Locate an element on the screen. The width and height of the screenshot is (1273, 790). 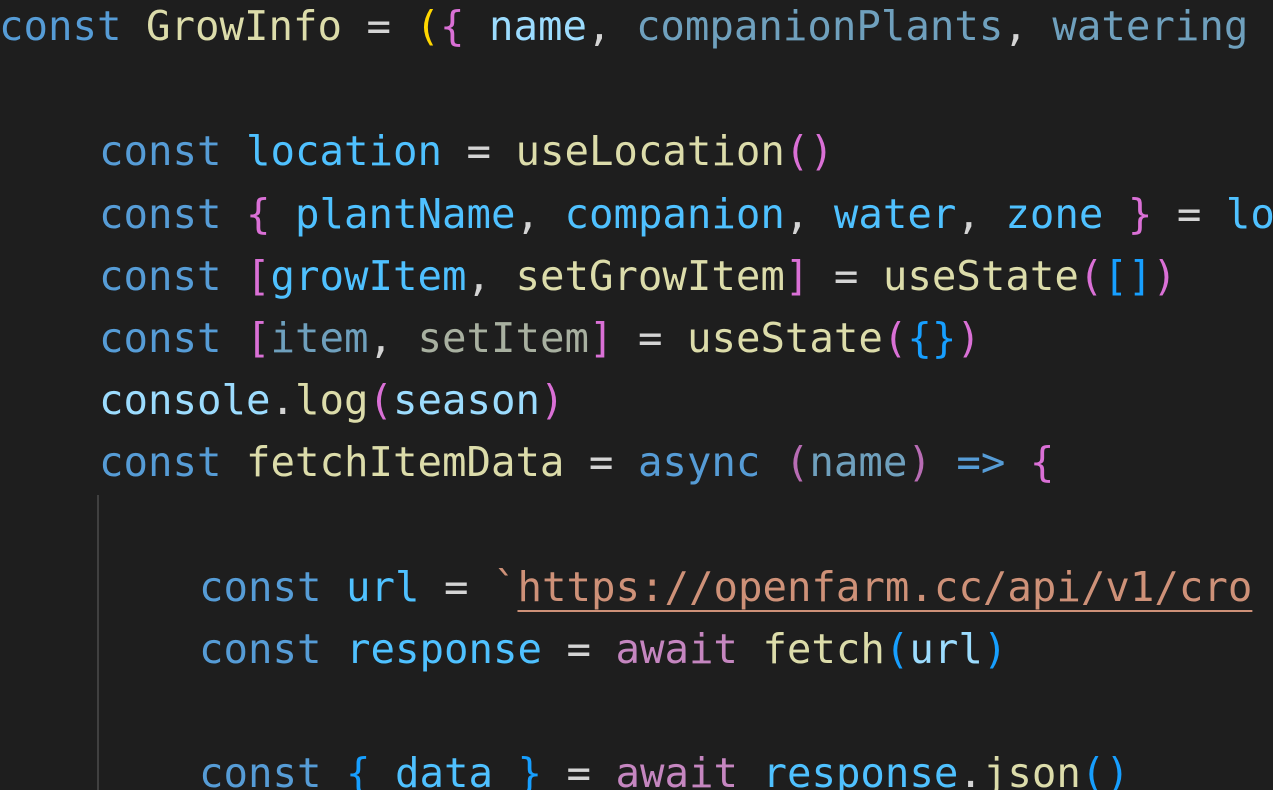
code-token: plantName is located at coordinates (405, 214).